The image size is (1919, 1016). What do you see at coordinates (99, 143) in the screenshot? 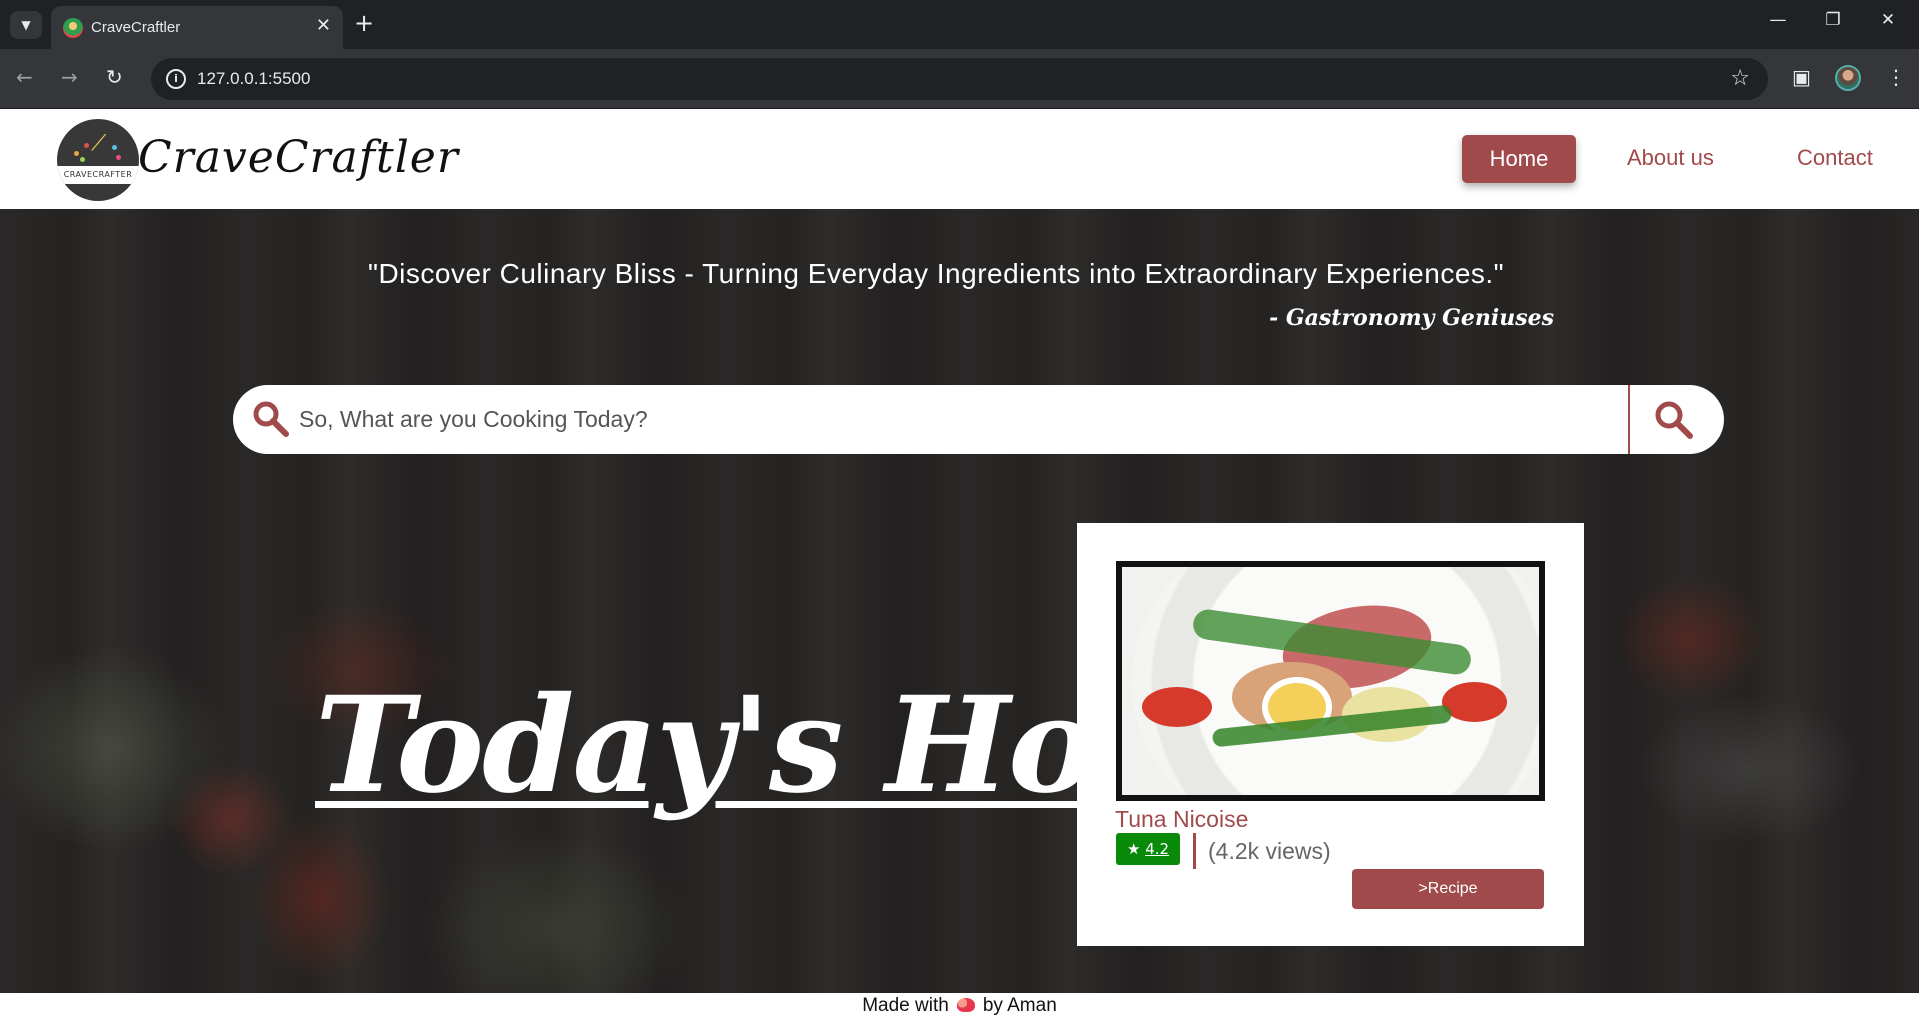
I see `utensil-icon: ⟋` at bounding box center [99, 143].